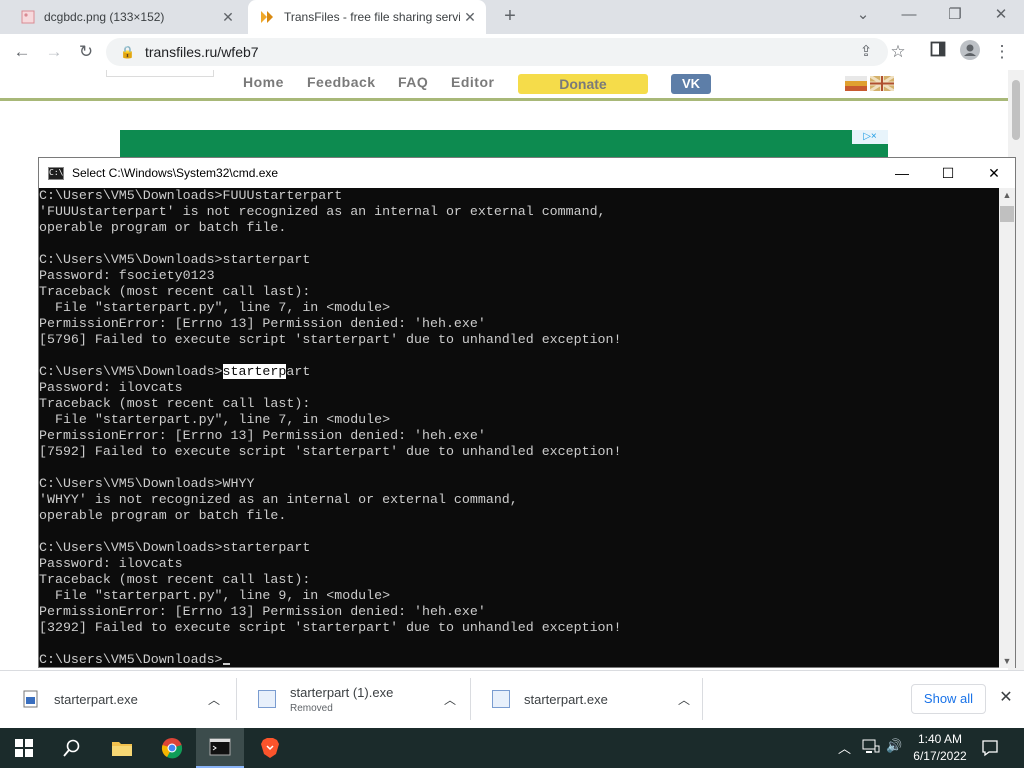  What do you see at coordinates (909, 16) in the screenshot?
I see `minimize-icon: —` at bounding box center [909, 16].